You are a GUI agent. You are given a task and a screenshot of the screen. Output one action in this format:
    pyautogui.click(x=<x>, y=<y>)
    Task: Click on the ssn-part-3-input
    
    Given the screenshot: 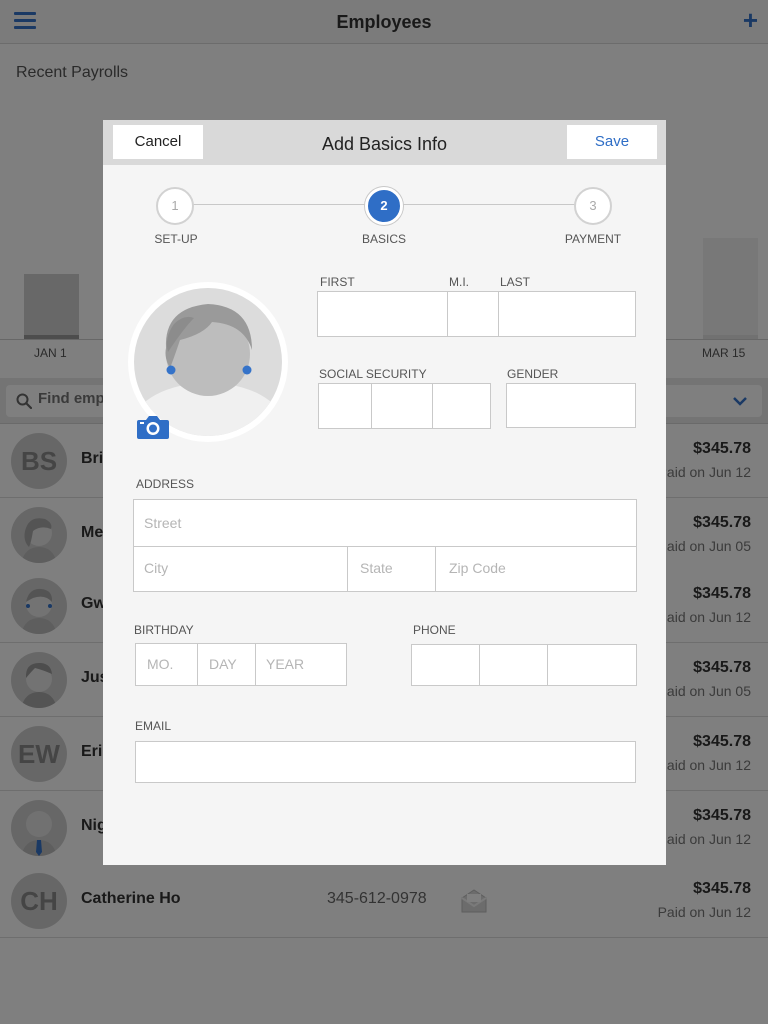 What is the action you would take?
    pyautogui.click(x=462, y=404)
    